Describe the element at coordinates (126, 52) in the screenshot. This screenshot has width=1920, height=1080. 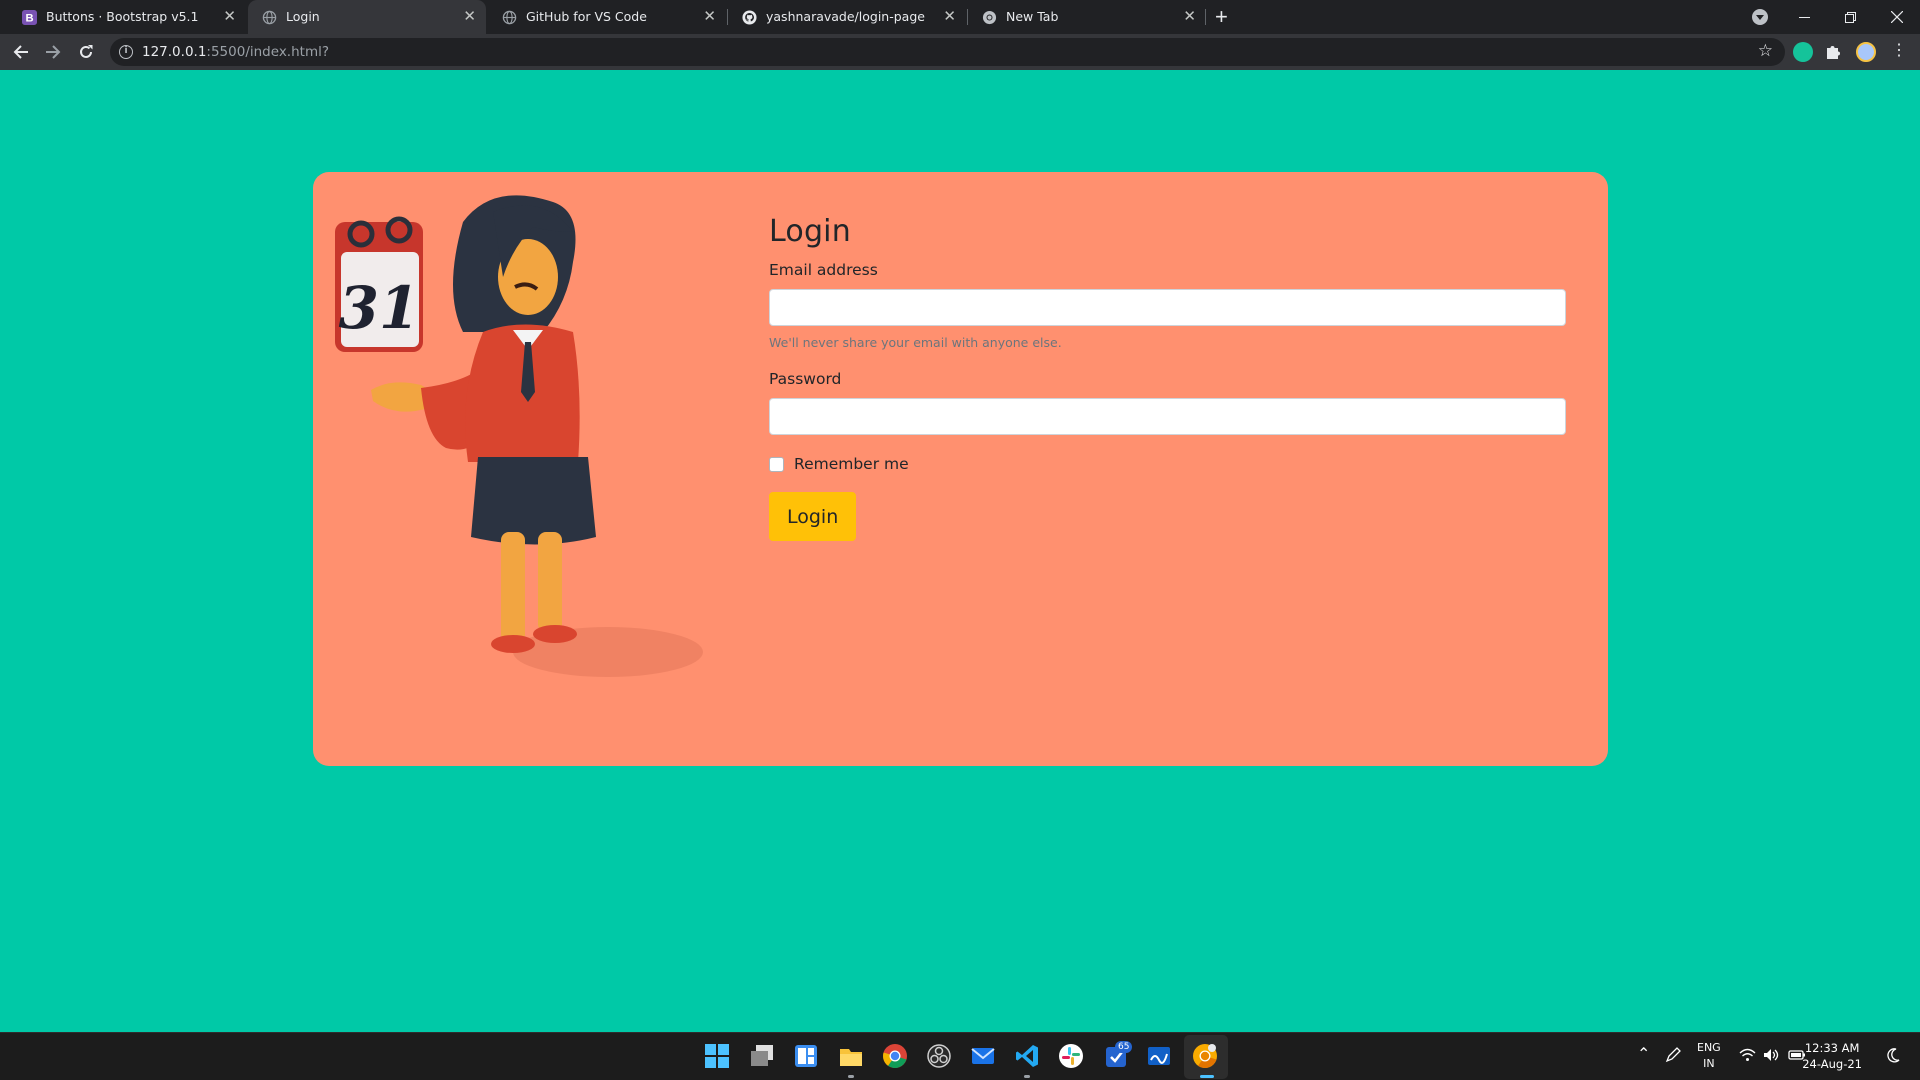
I see `info-icon: i` at that location.